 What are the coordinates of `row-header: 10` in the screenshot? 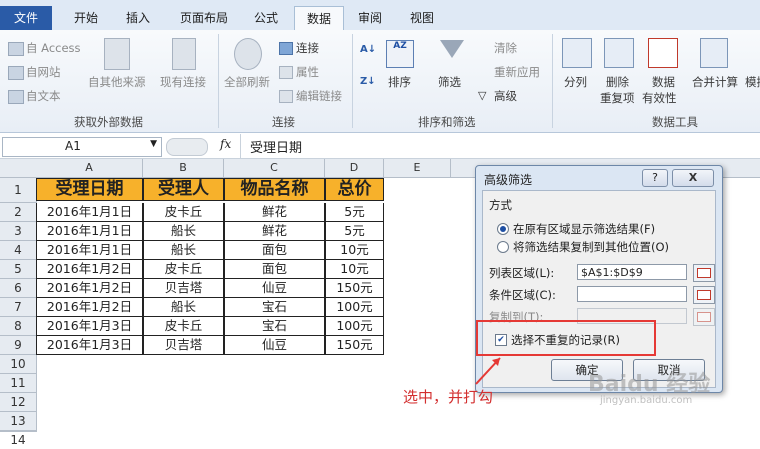 It's located at (18, 364).